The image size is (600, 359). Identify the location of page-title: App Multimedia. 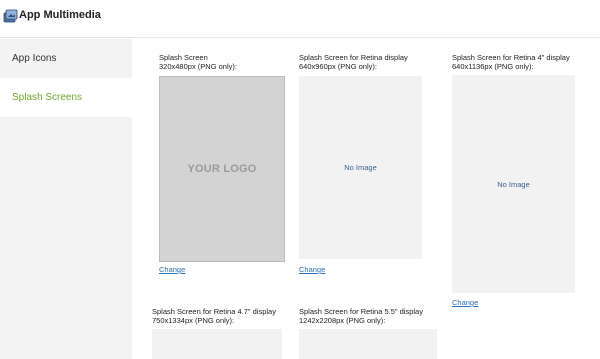
(60, 15).